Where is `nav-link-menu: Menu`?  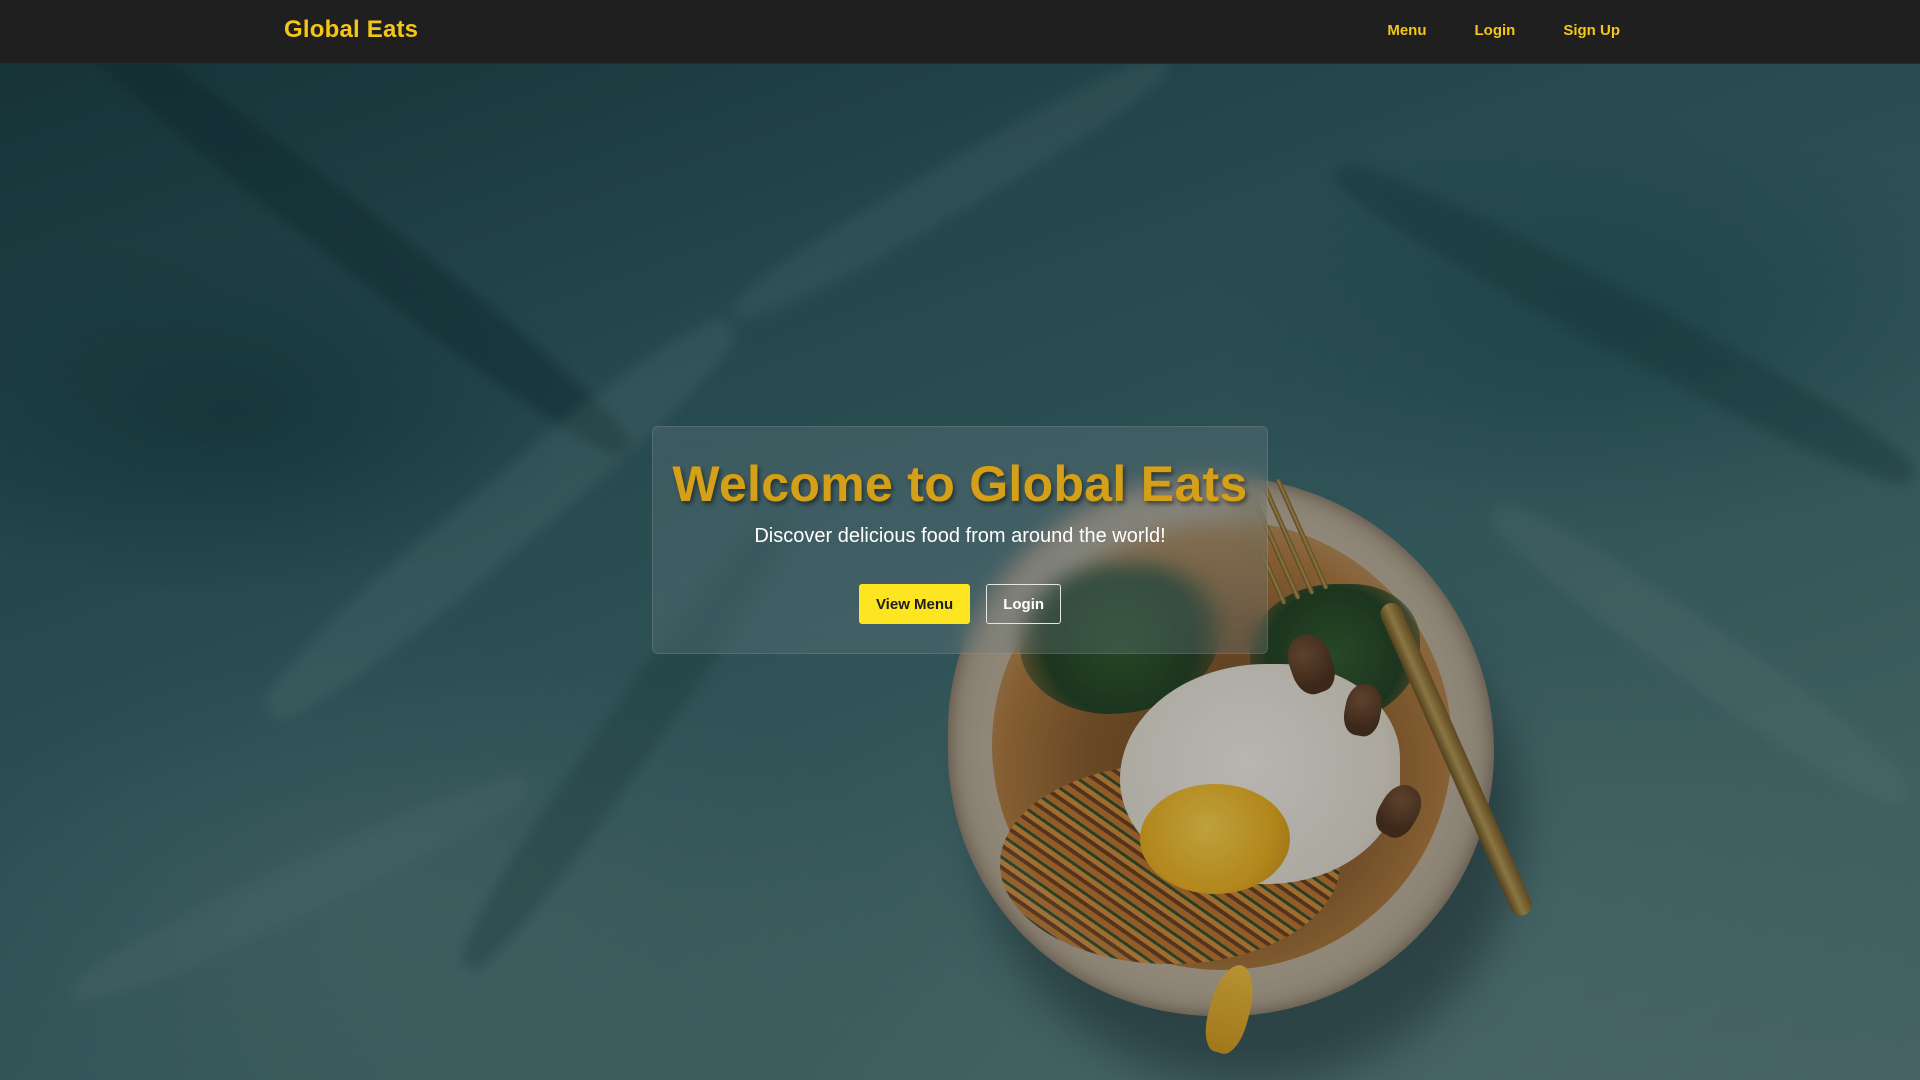
nav-link-menu: Menu is located at coordinates (1406, 30).